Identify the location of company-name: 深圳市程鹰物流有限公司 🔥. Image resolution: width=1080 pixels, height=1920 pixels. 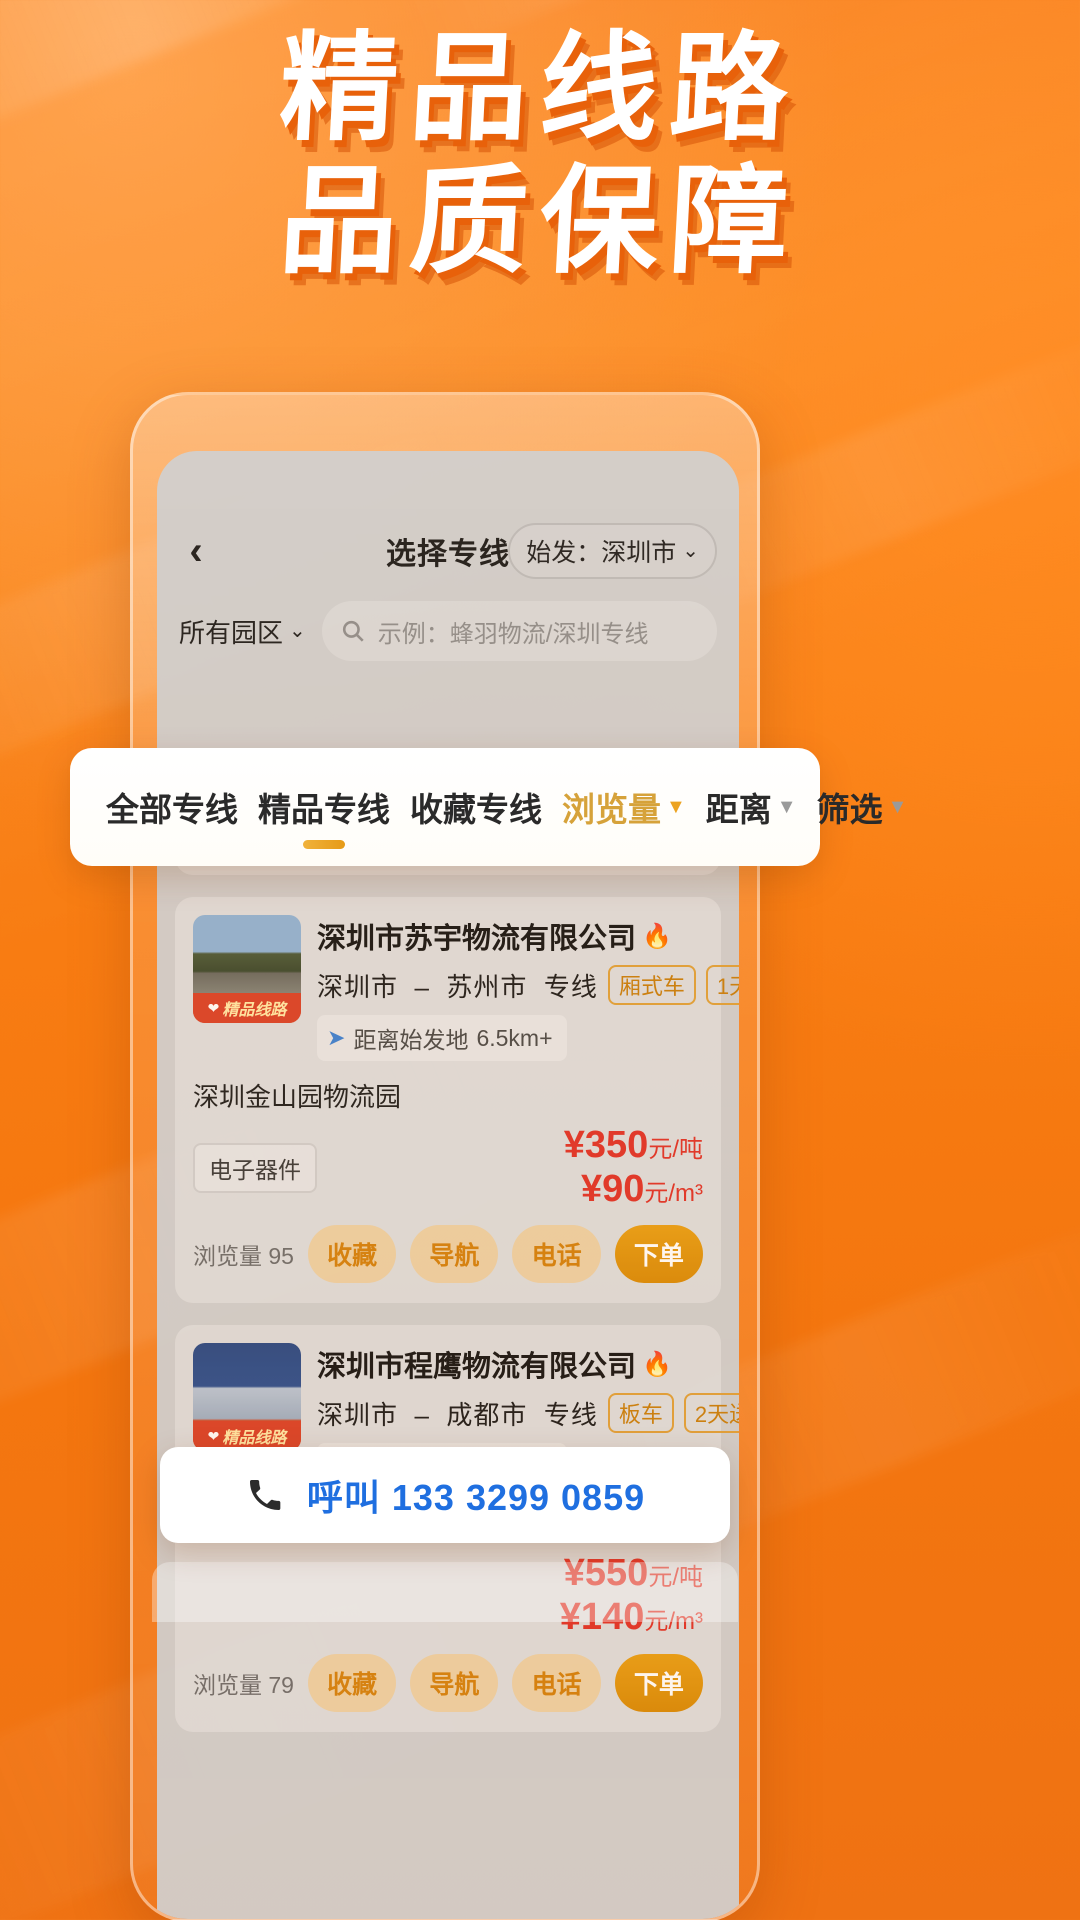
(494, 1367).